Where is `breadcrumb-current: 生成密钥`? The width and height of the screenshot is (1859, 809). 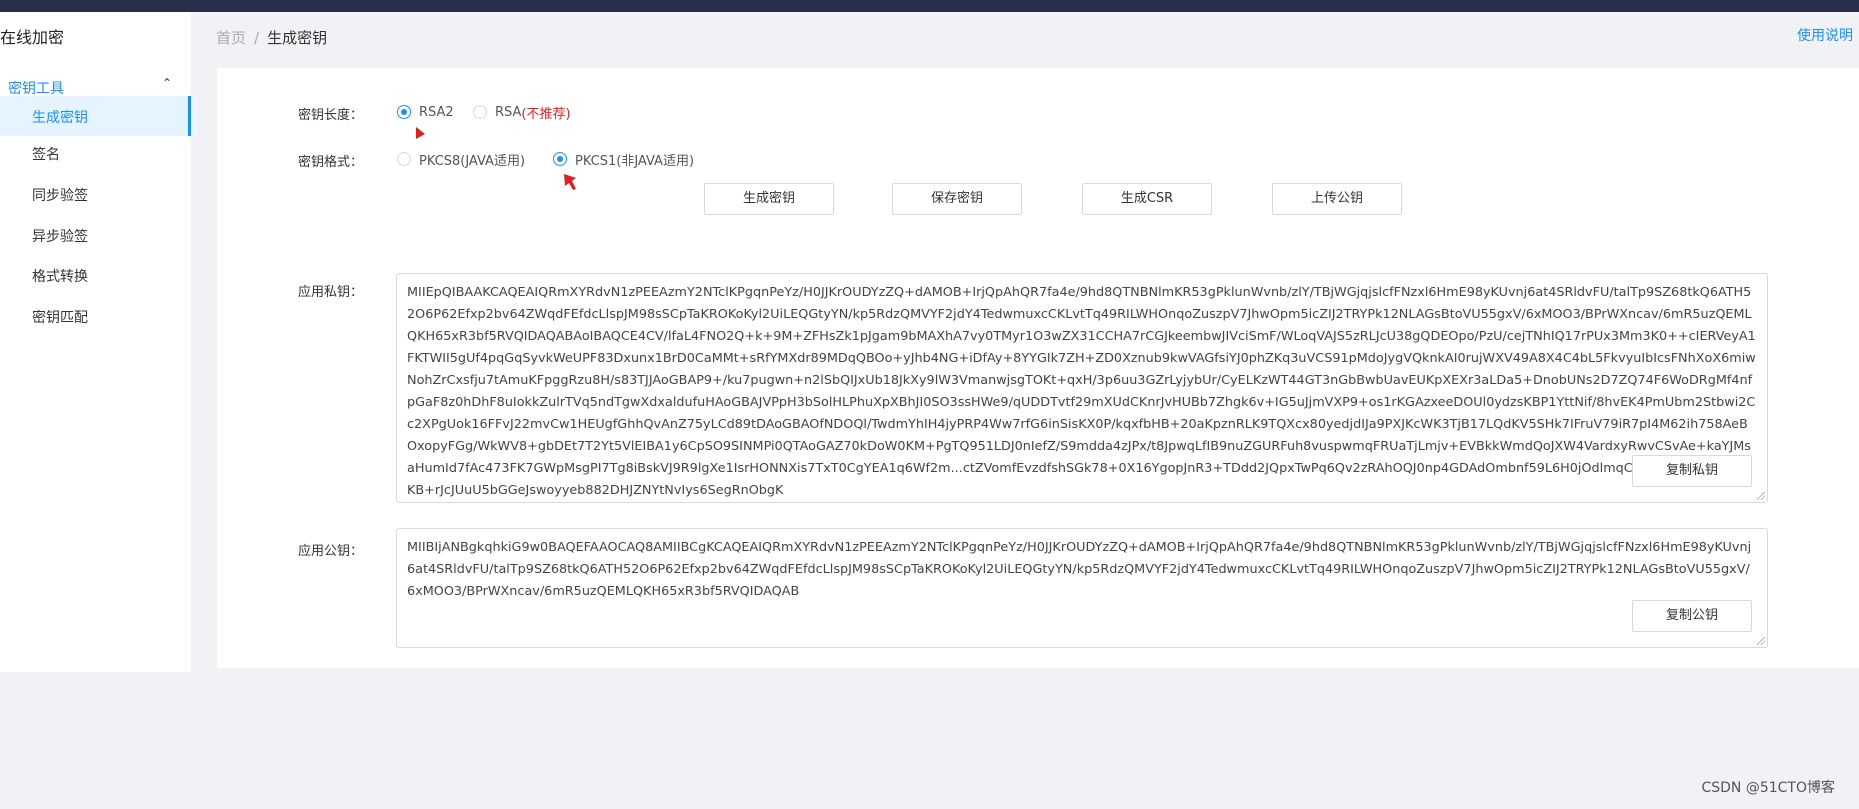
breadcrumb-current: 生成密钥 is located at coordinates (297, 38).